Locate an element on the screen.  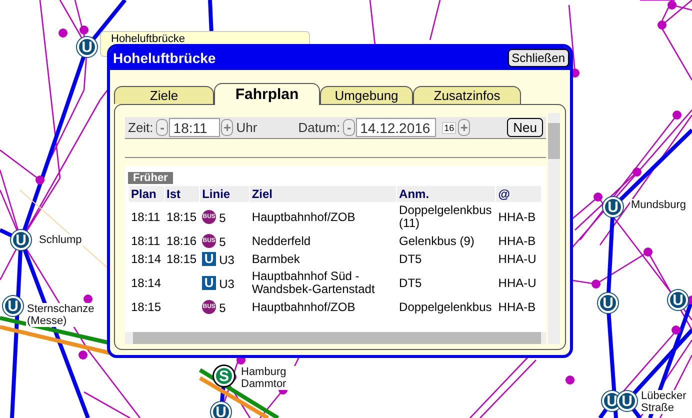
table-cell-text: Gelenkbus (9) is located at coordinates (437, 241).